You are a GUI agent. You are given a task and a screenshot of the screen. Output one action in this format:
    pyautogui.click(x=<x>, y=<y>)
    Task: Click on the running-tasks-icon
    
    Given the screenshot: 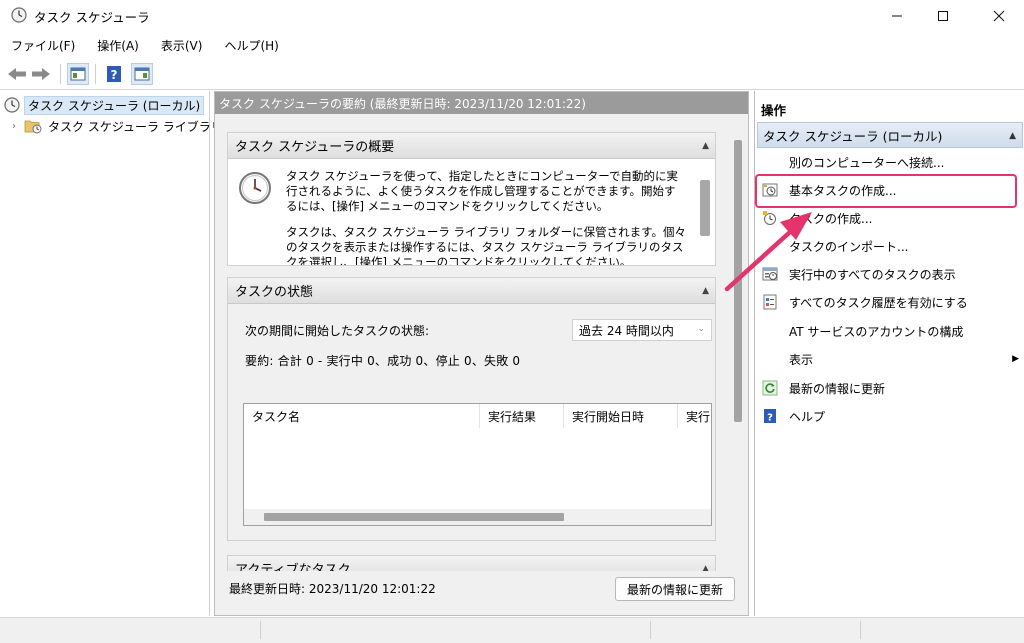 What is the action you would take?
    pyautogui.click(x=770, y=274)
    